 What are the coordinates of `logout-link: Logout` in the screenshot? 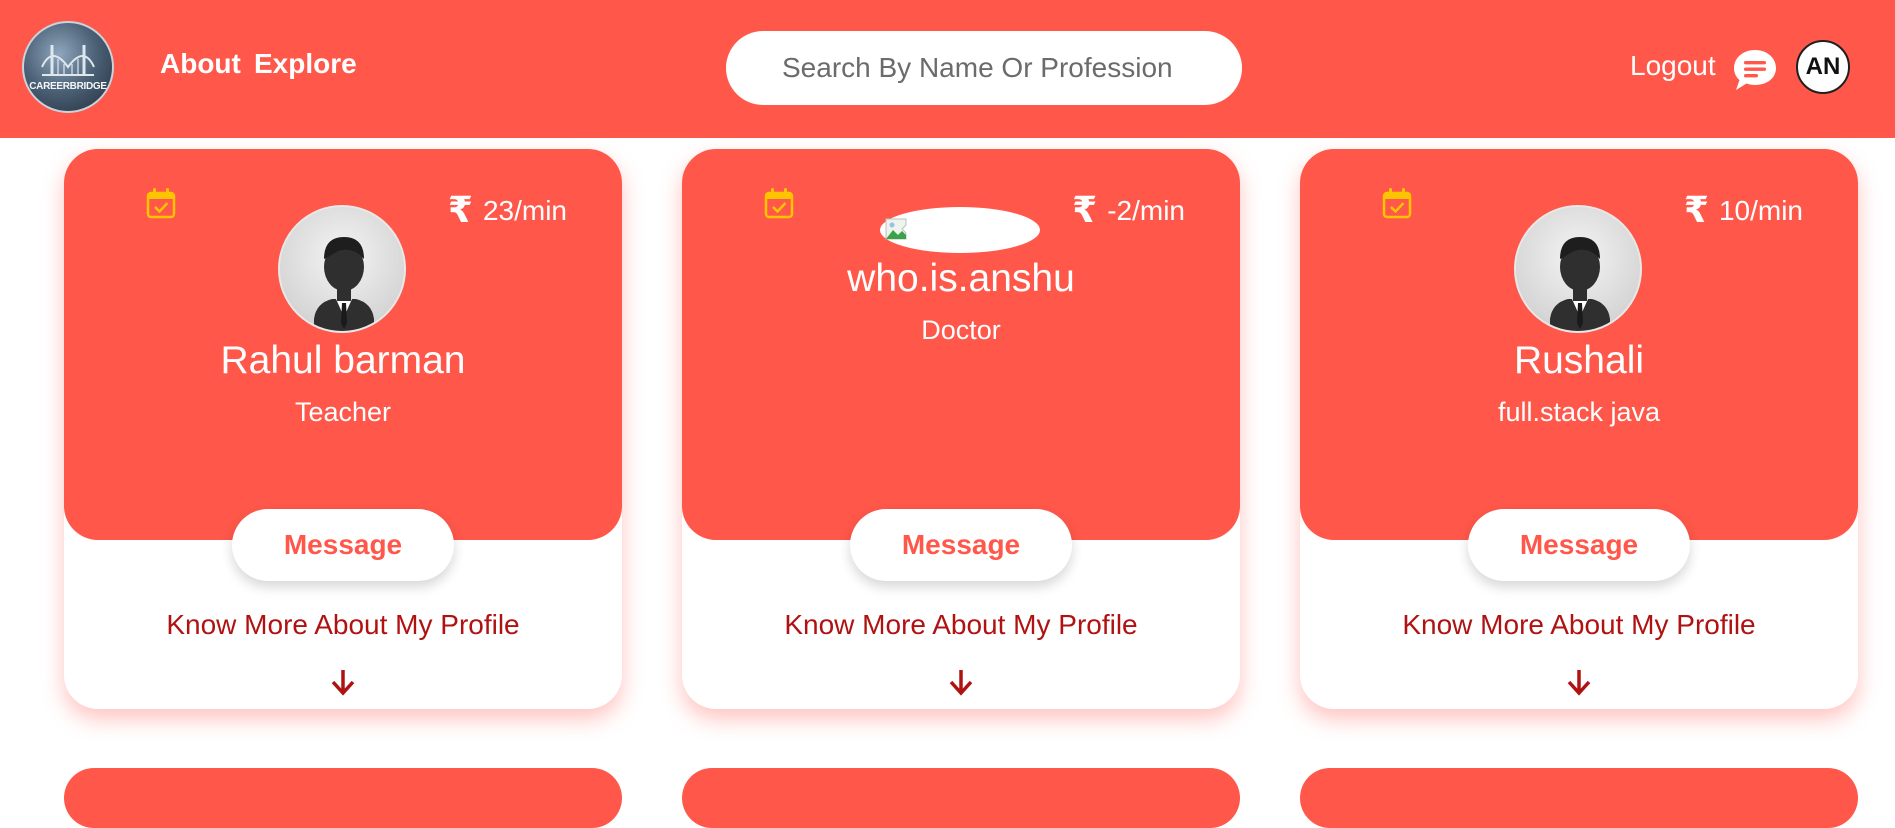 It's located at (1673, 66).